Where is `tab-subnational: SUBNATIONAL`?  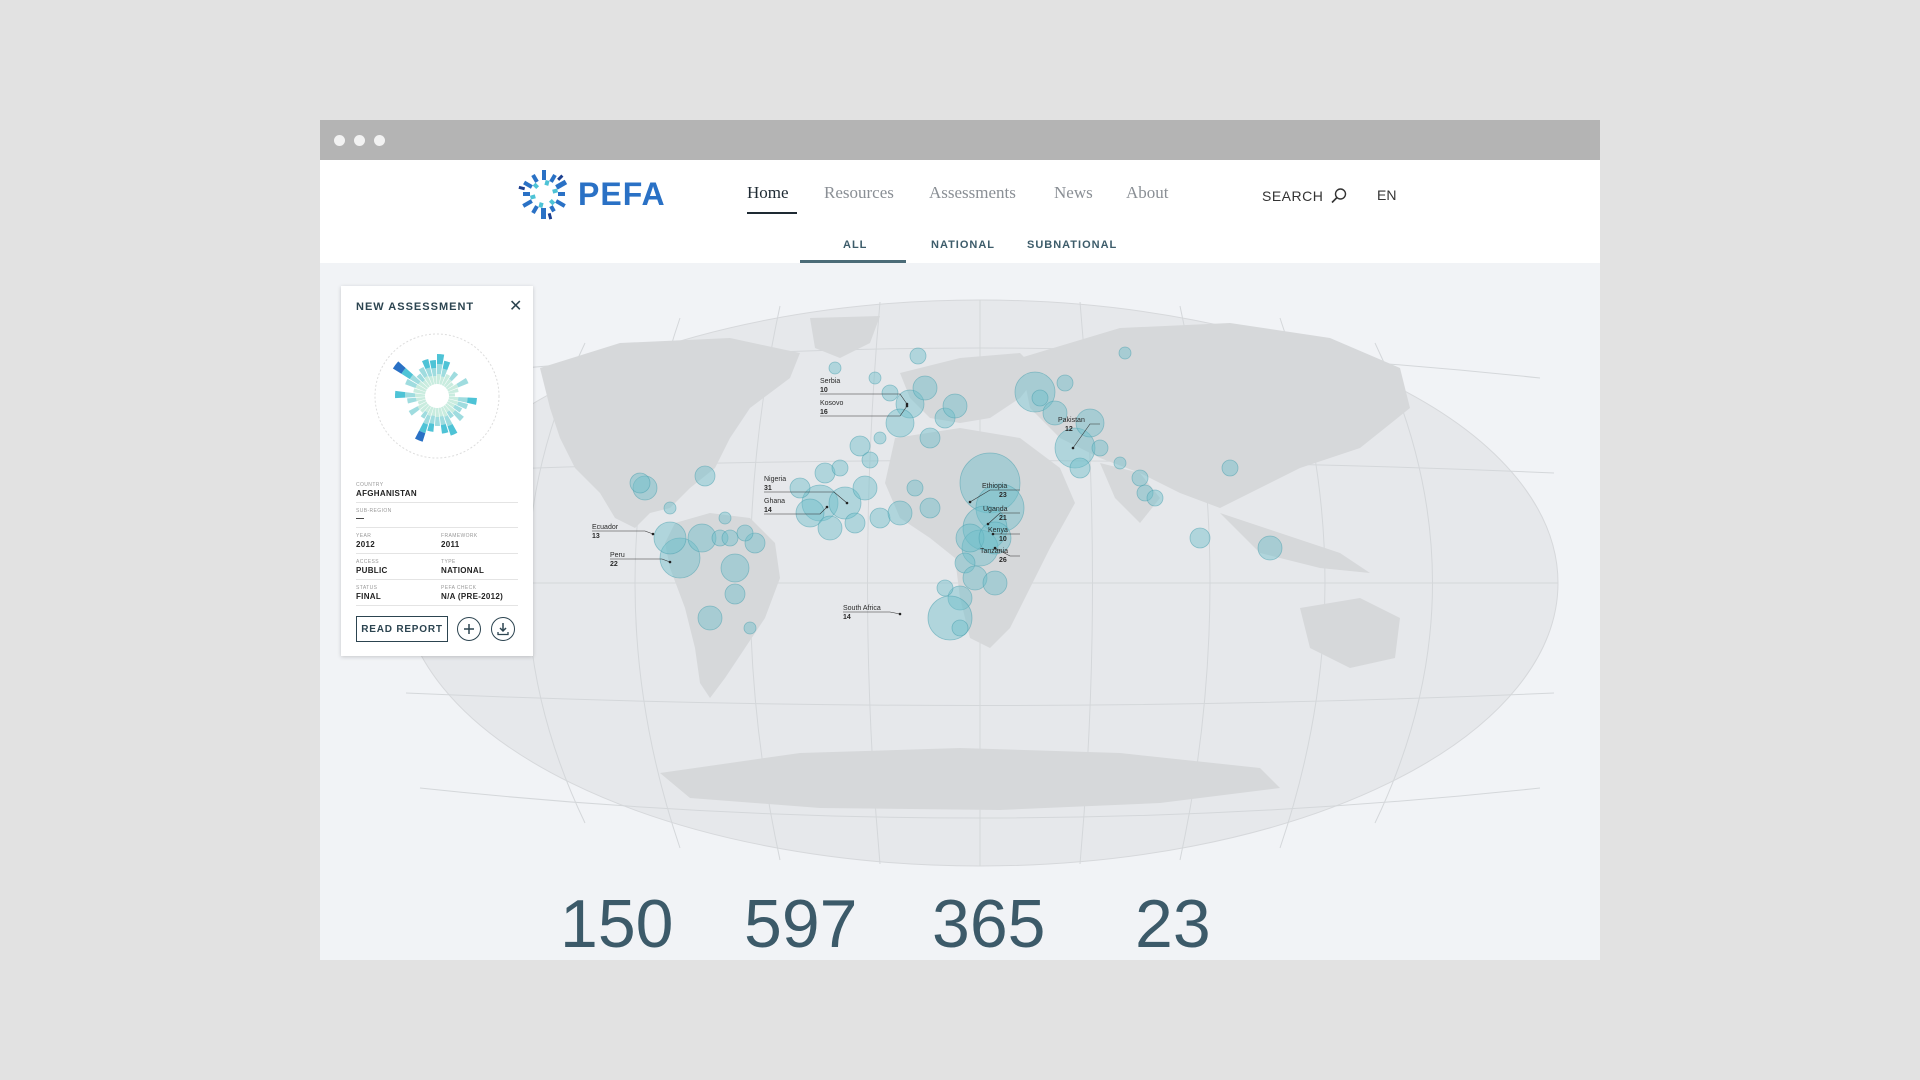 tab-subnational: SUBNATIONAL is located at coordinates (1072, 245).